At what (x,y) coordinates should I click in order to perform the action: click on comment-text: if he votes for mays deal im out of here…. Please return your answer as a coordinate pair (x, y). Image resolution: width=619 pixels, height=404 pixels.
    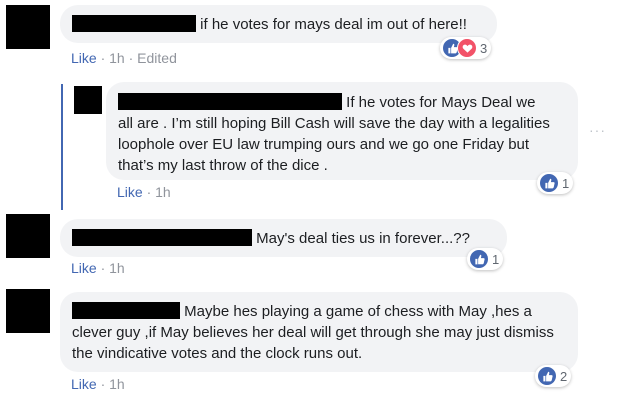
    Looking at the image, I should click on (333, 24).